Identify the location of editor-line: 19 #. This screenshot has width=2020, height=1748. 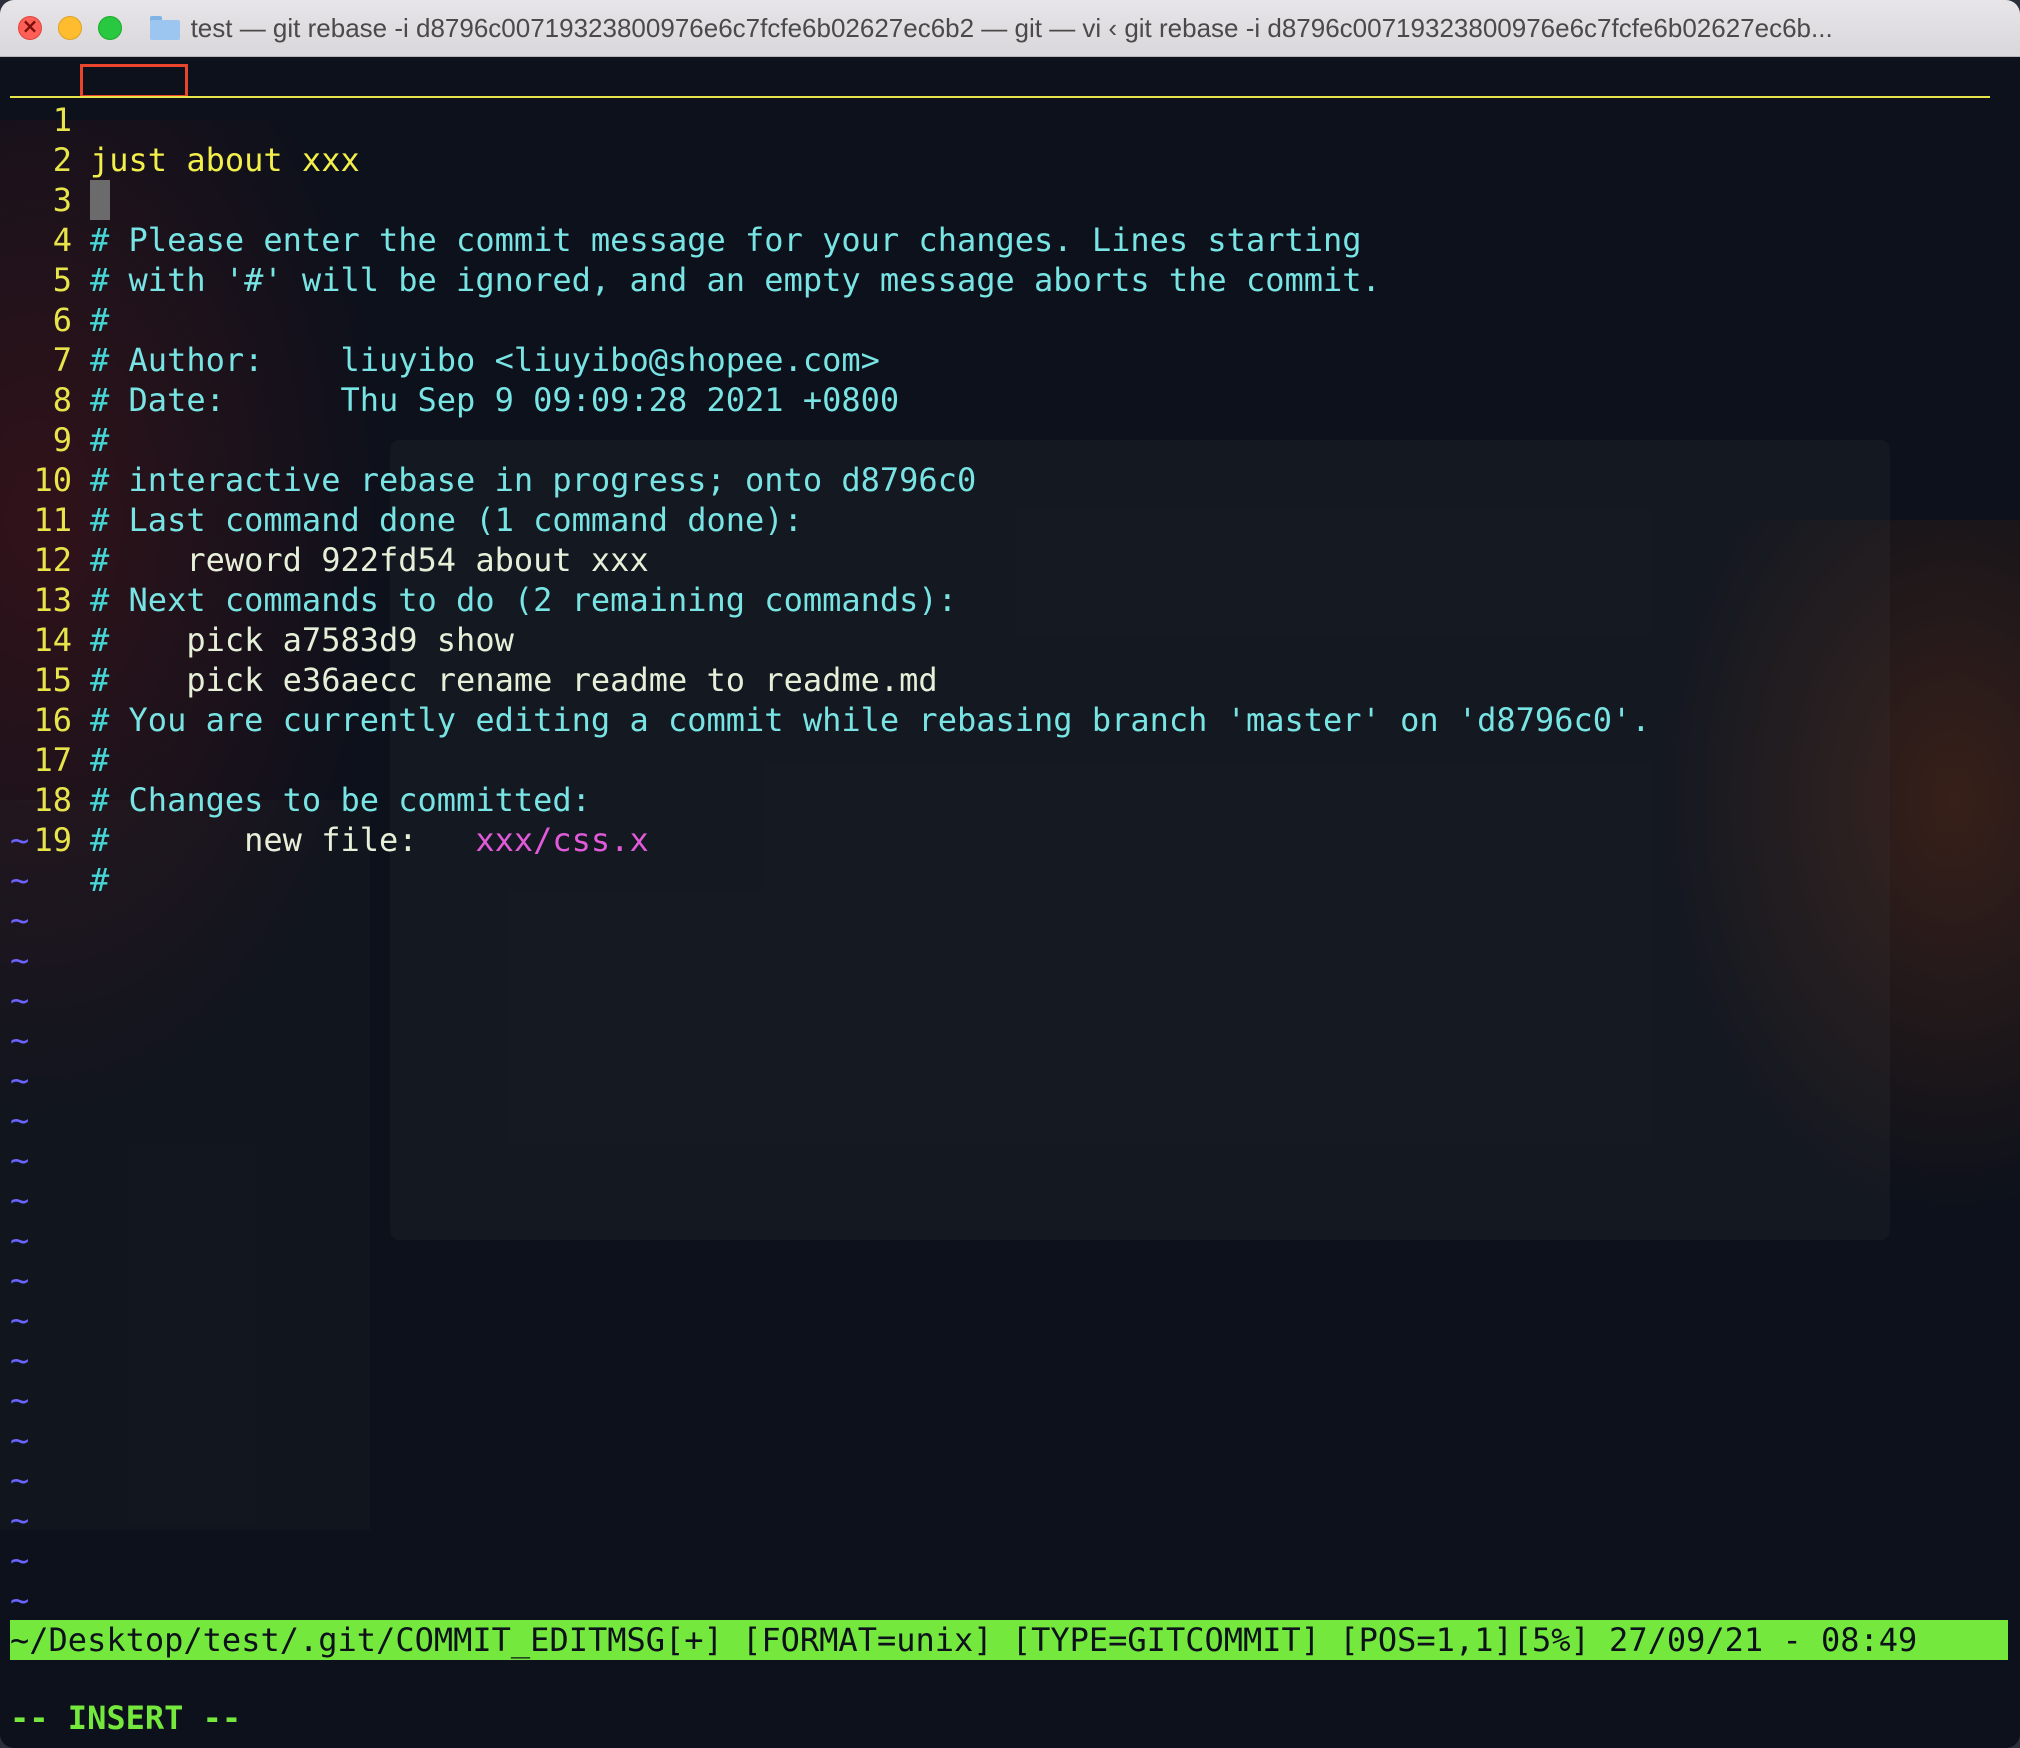
(58, 839).